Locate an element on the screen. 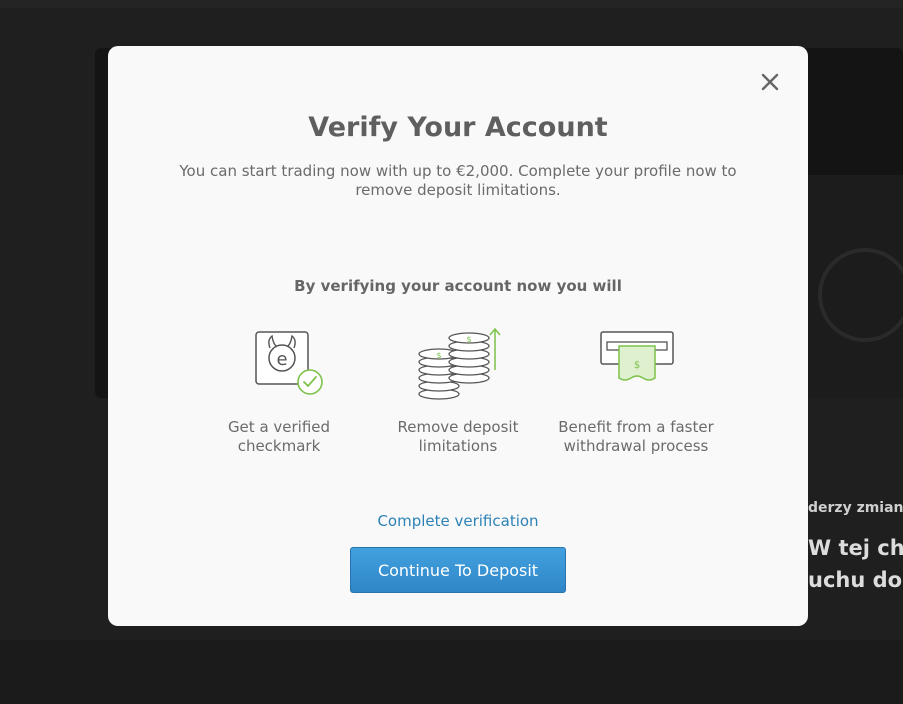  continue-to-deposit-button: Continue To Deposit is located at coordinates (458, 570).